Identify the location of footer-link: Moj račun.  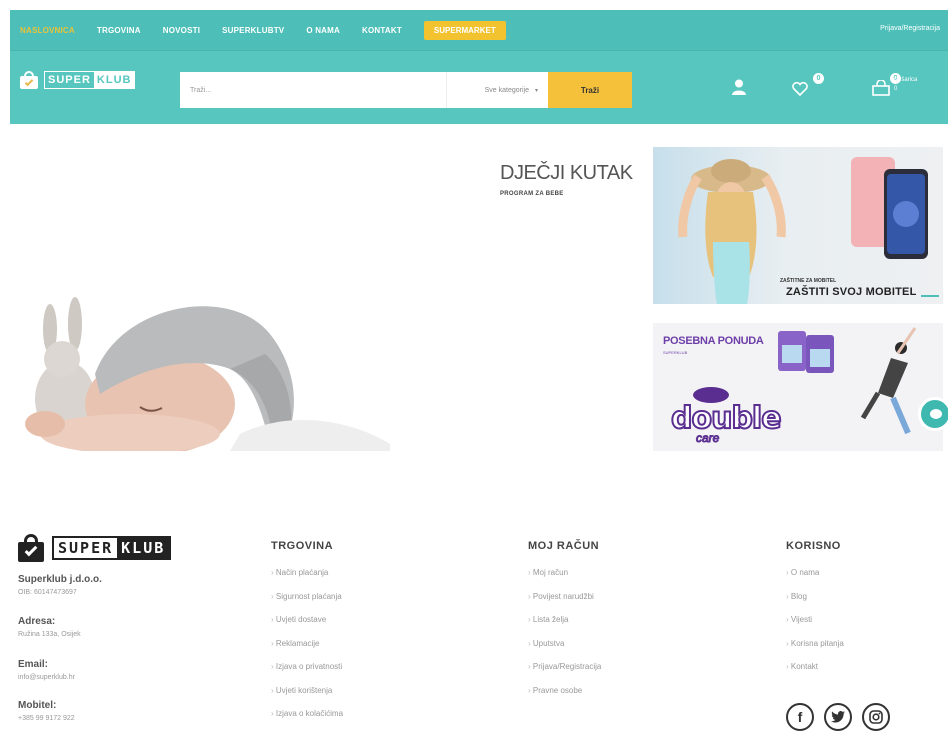
(564, 580).